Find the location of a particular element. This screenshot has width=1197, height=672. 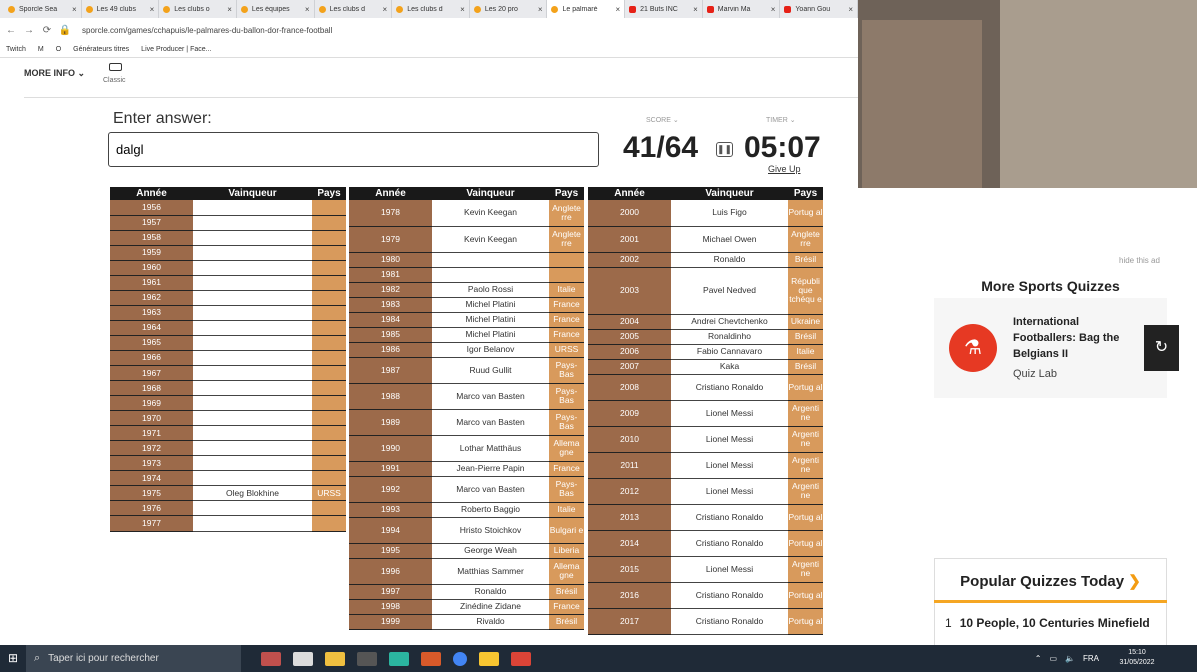

table-row: 1978 Kevin Keegan Anglete rre is located at coordinates (466, 213).